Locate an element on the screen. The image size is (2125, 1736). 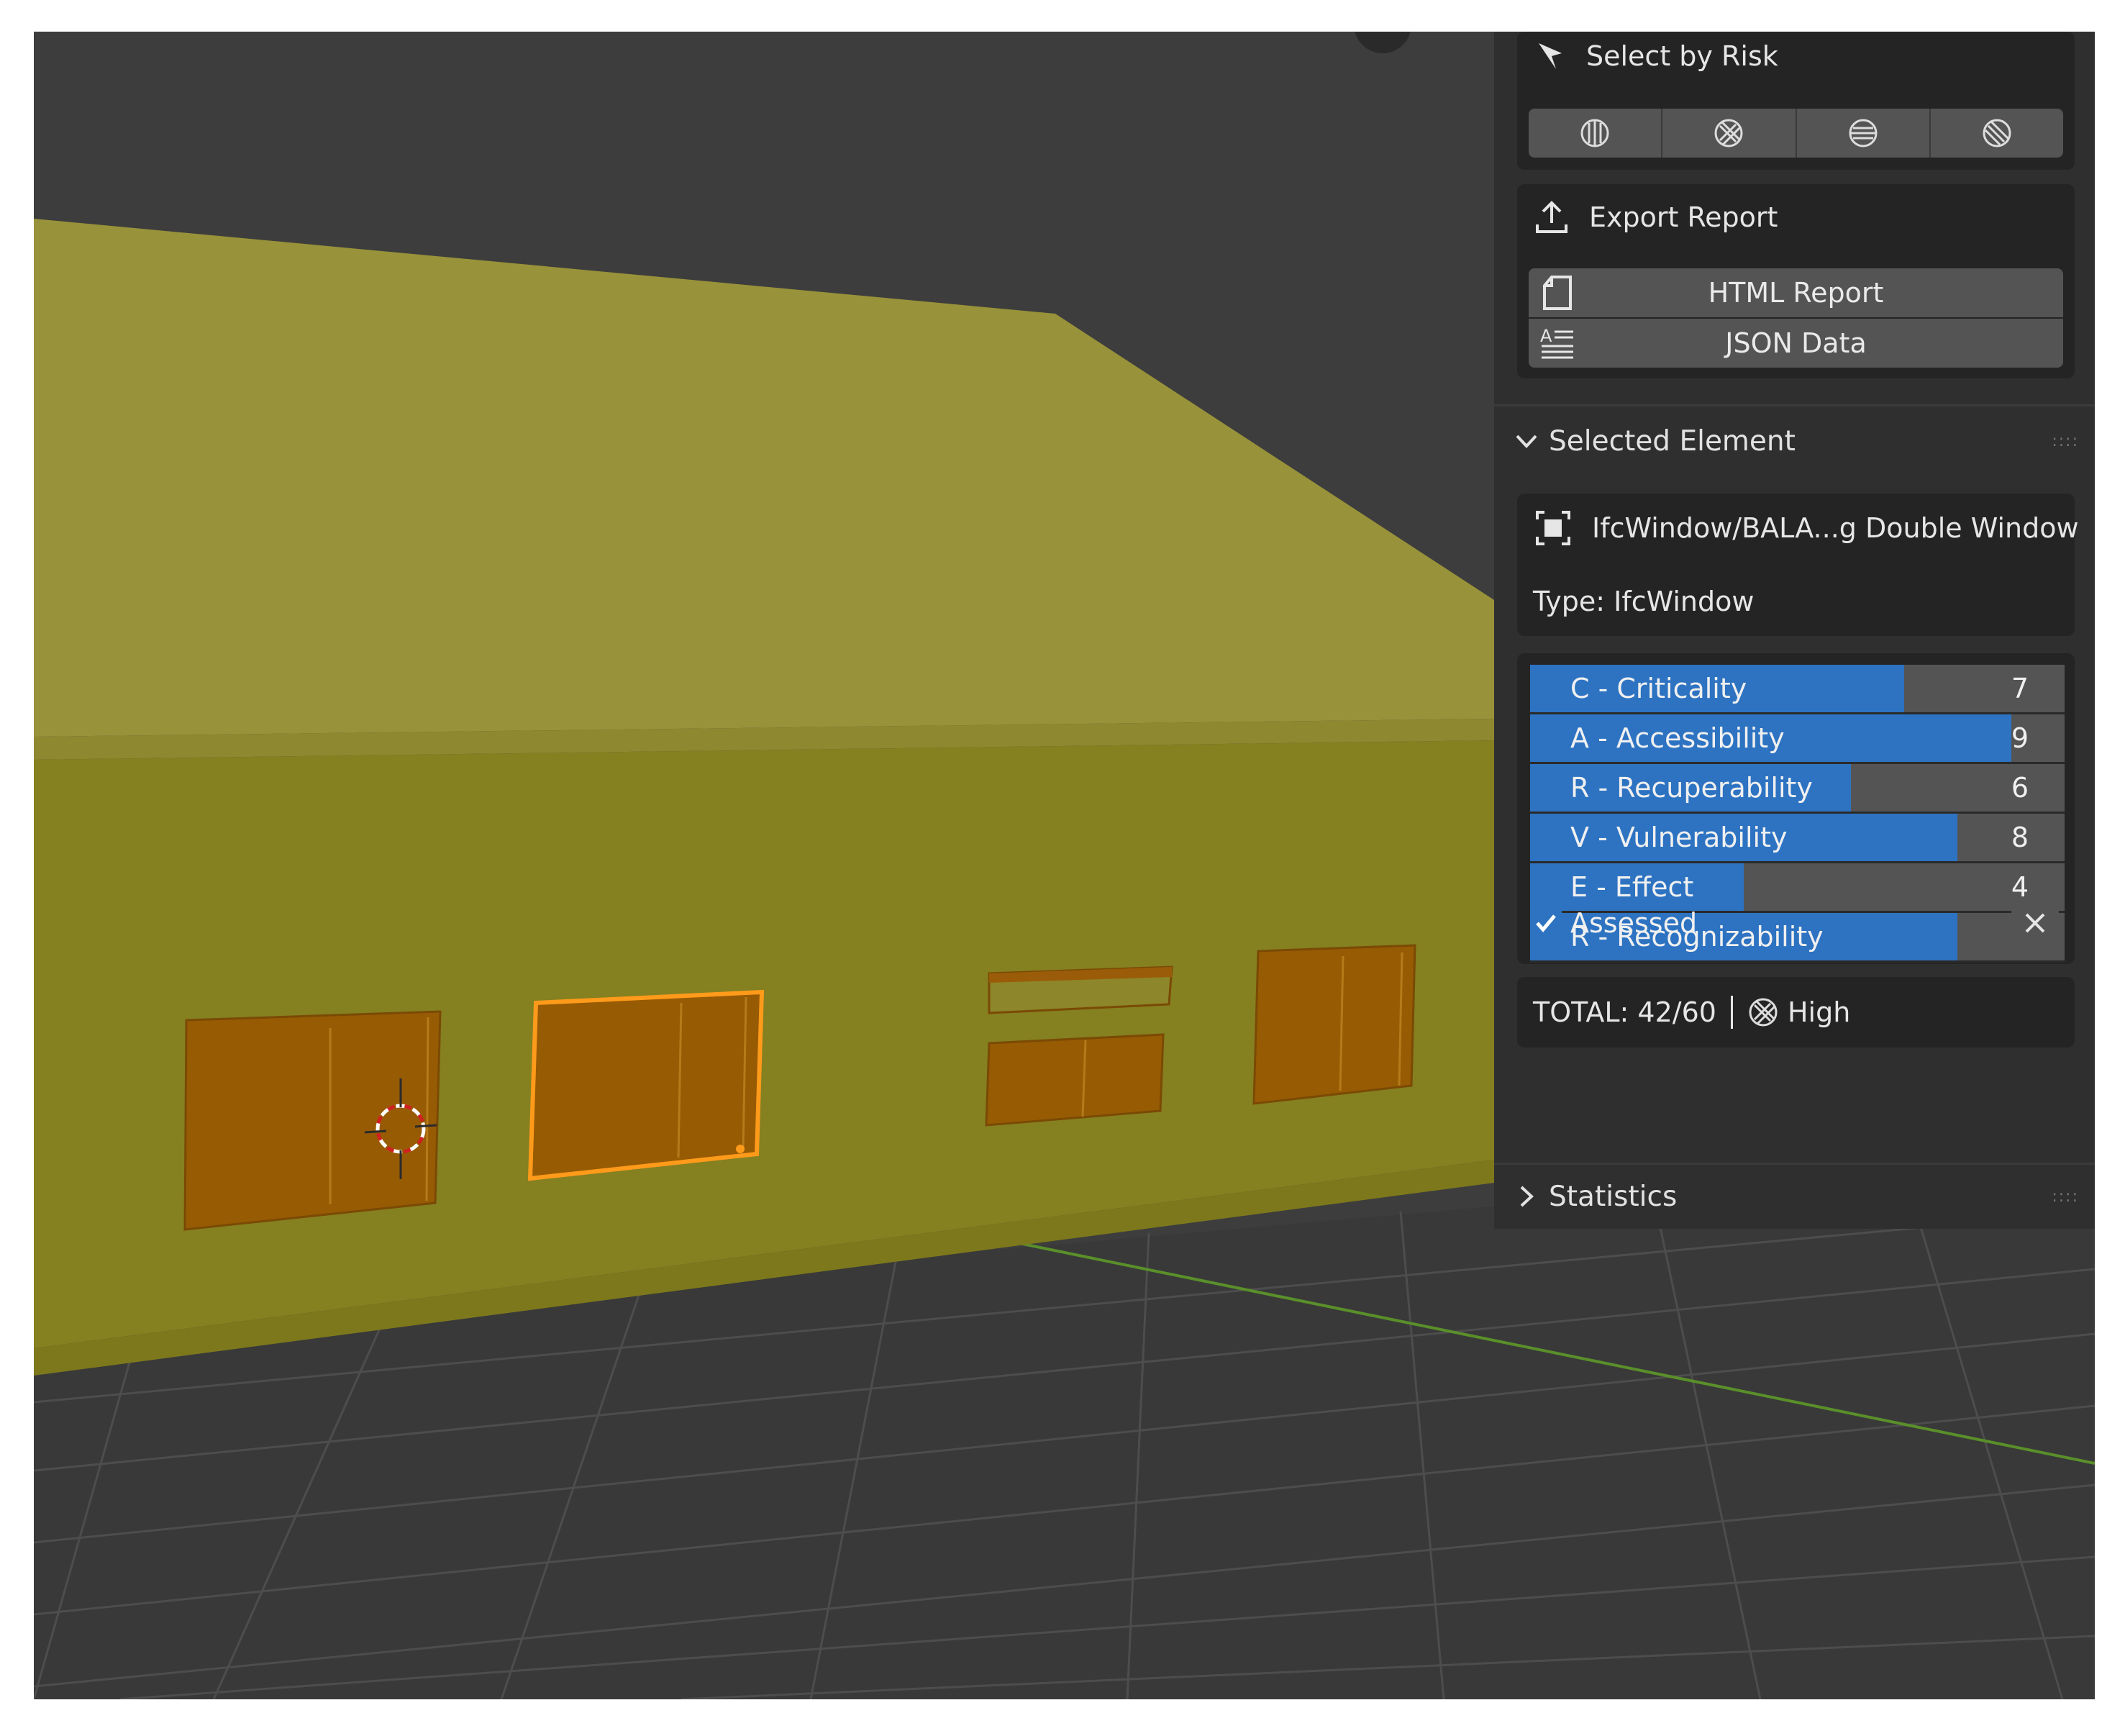
score-row: C - Criticality 7 is located at coordinates (1797, 689).